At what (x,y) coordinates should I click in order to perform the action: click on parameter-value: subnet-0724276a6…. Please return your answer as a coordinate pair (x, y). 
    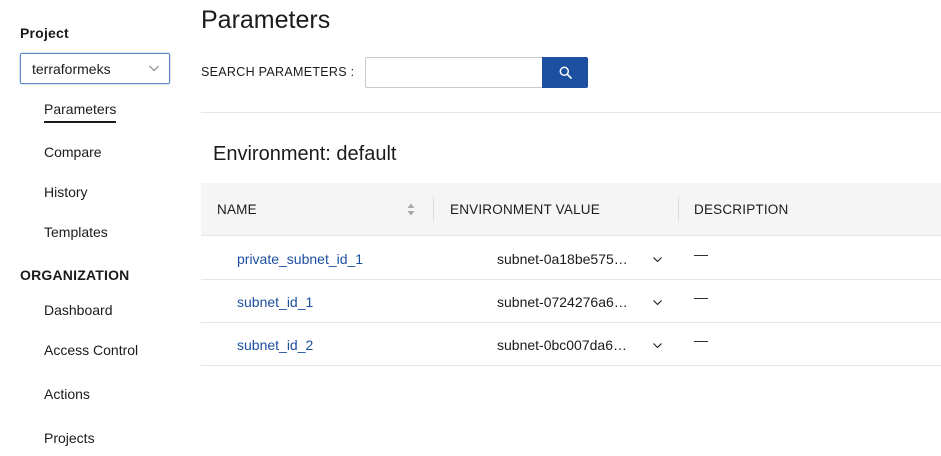
    Looking at the image, I should click on (562, 302).